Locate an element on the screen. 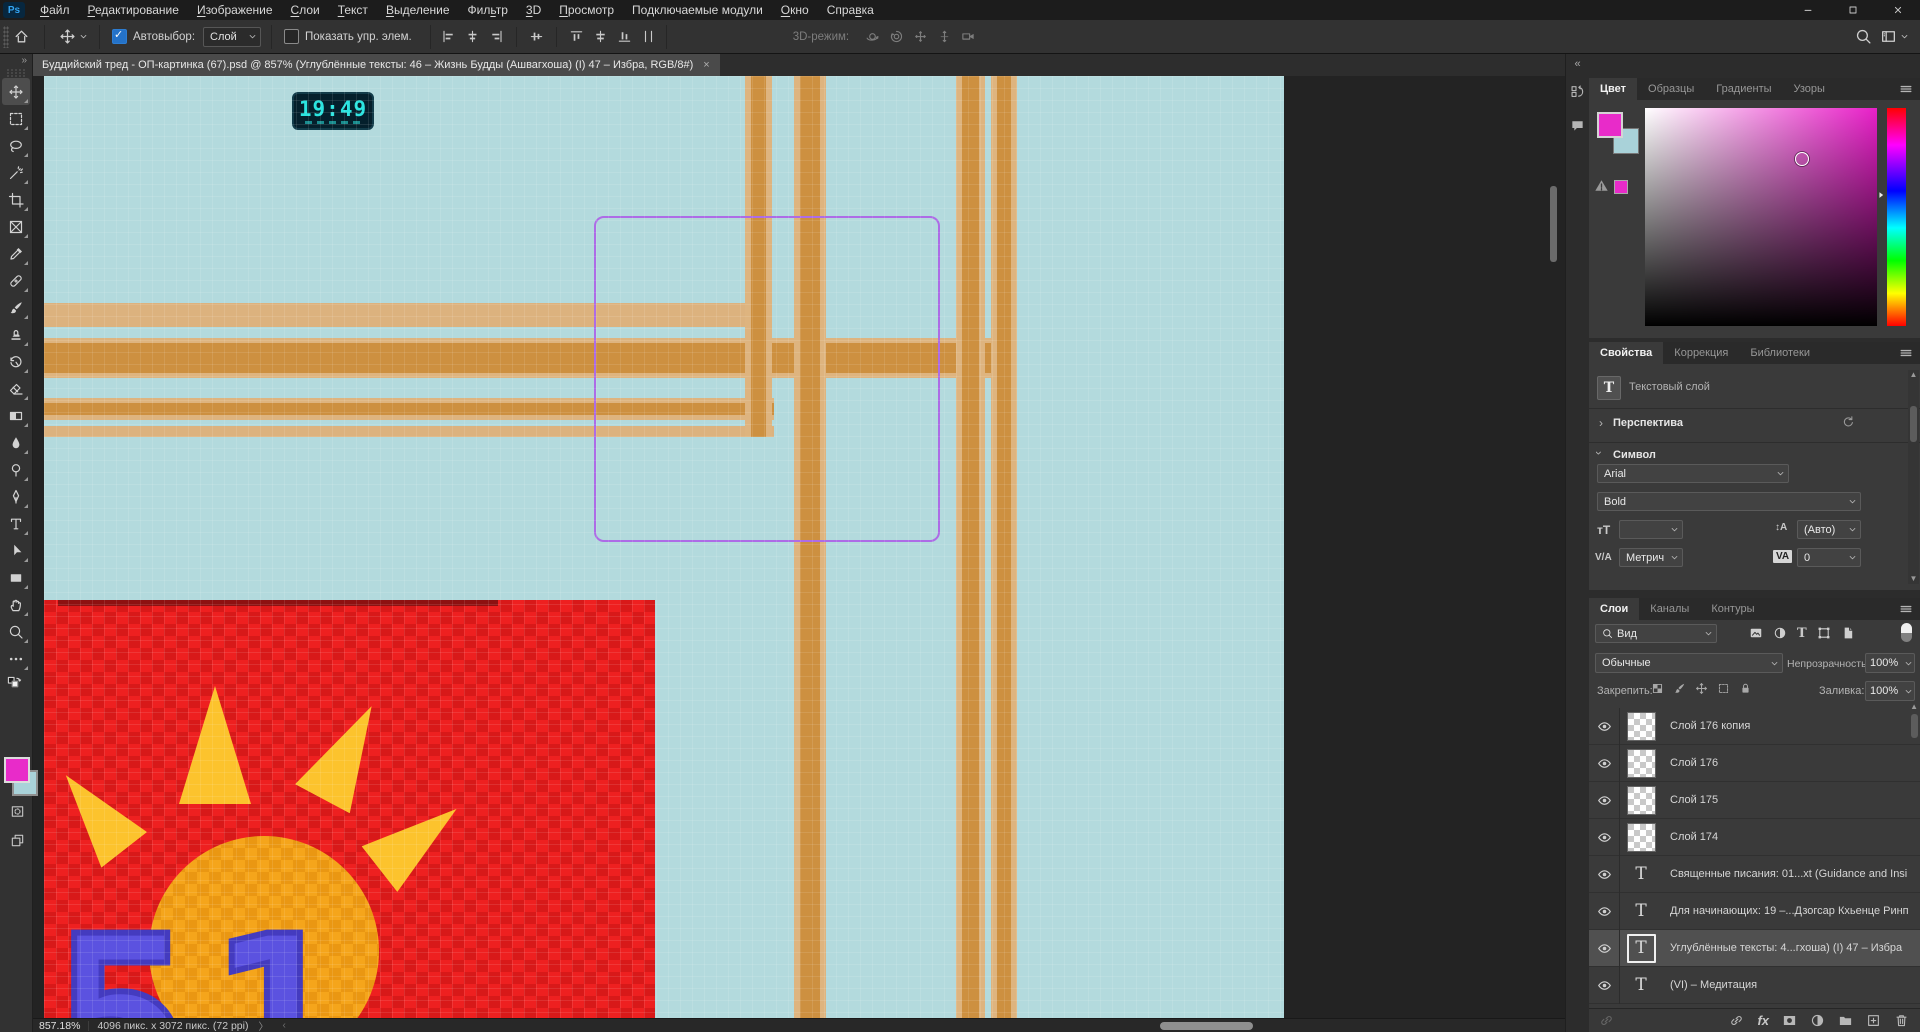 The height and width of the screenshot is (1032, 1920). layer-row: T (VI) – Медитация is located at coordinates (1754, 985).